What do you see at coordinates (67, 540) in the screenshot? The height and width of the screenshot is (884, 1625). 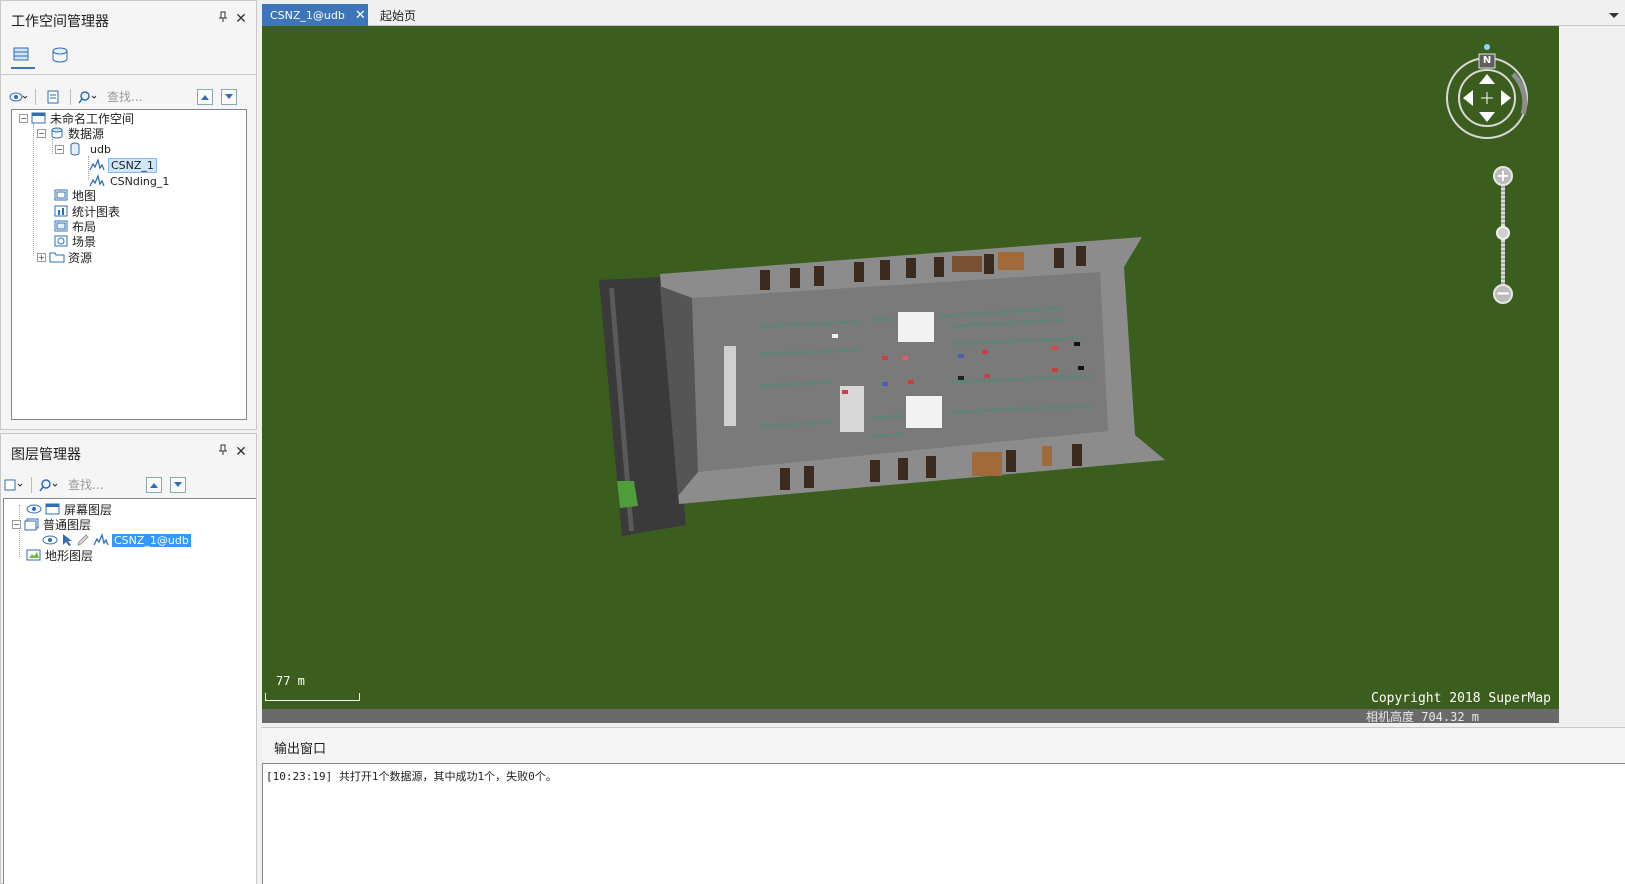 I see `selectable-icon` at bounding box center [67, 540].